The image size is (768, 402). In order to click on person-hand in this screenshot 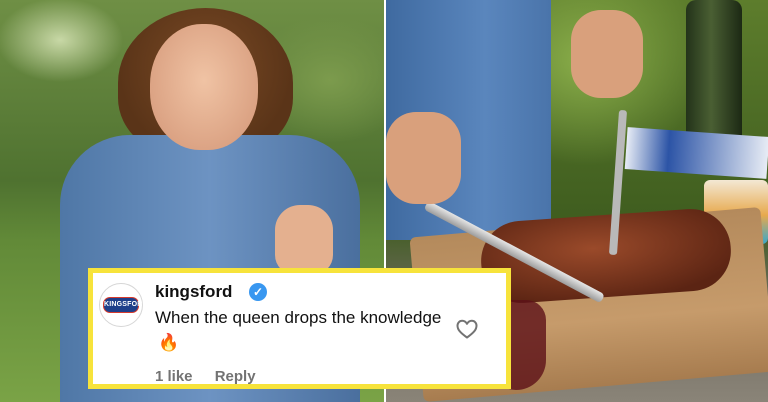, I will do `click(304, 240)`.